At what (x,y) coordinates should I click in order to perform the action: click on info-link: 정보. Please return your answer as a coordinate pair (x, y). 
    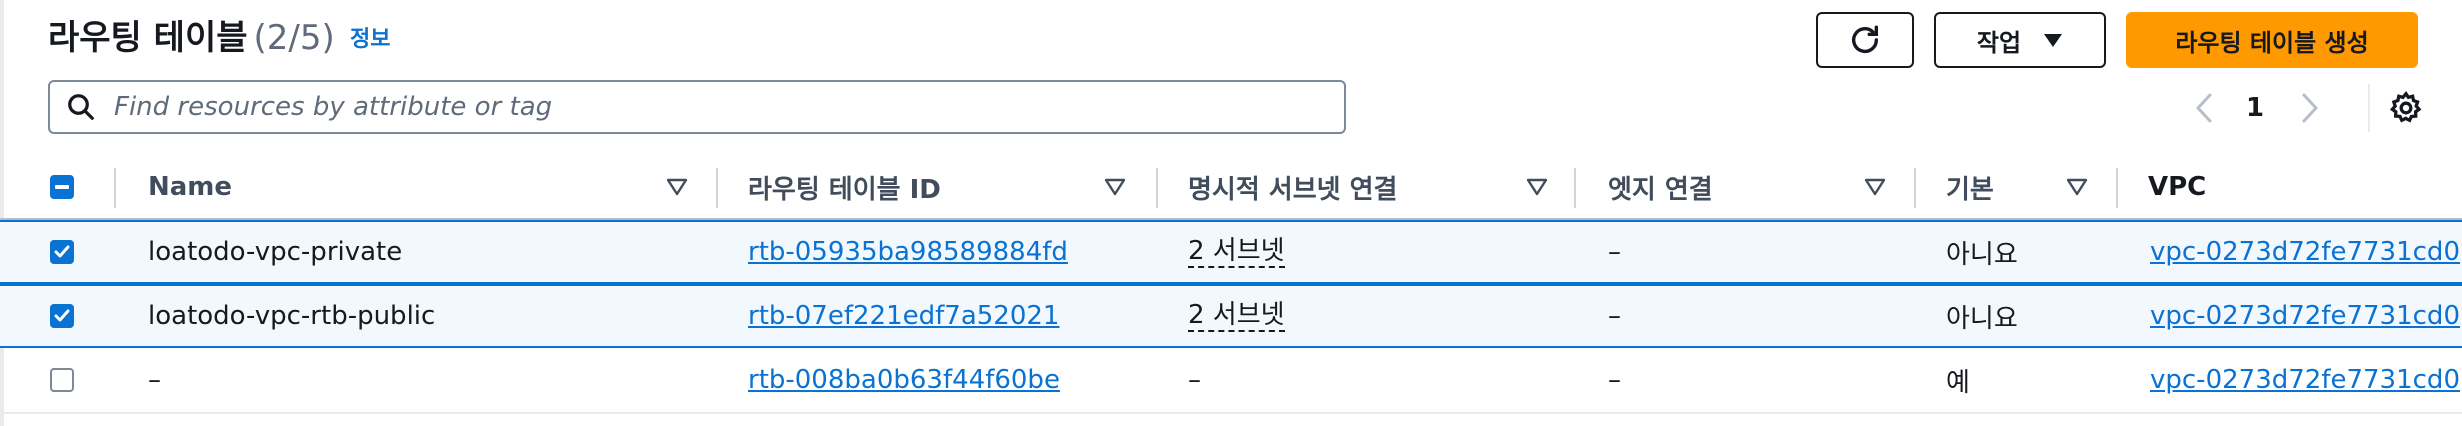
    Looking at the image, I should click on (370, 40).